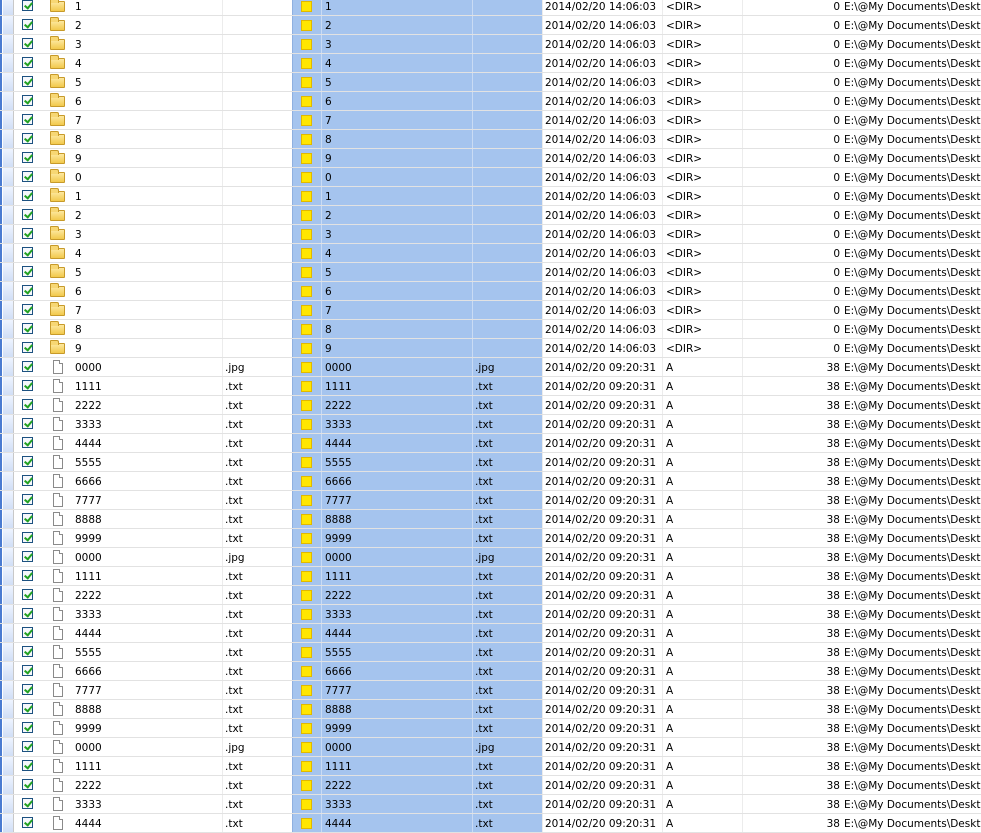 The image size is (981, 833). What do you see at coordinates (396, 139) in the screenshot?
I see `new-name: 8` at bounding box center [396, 139].